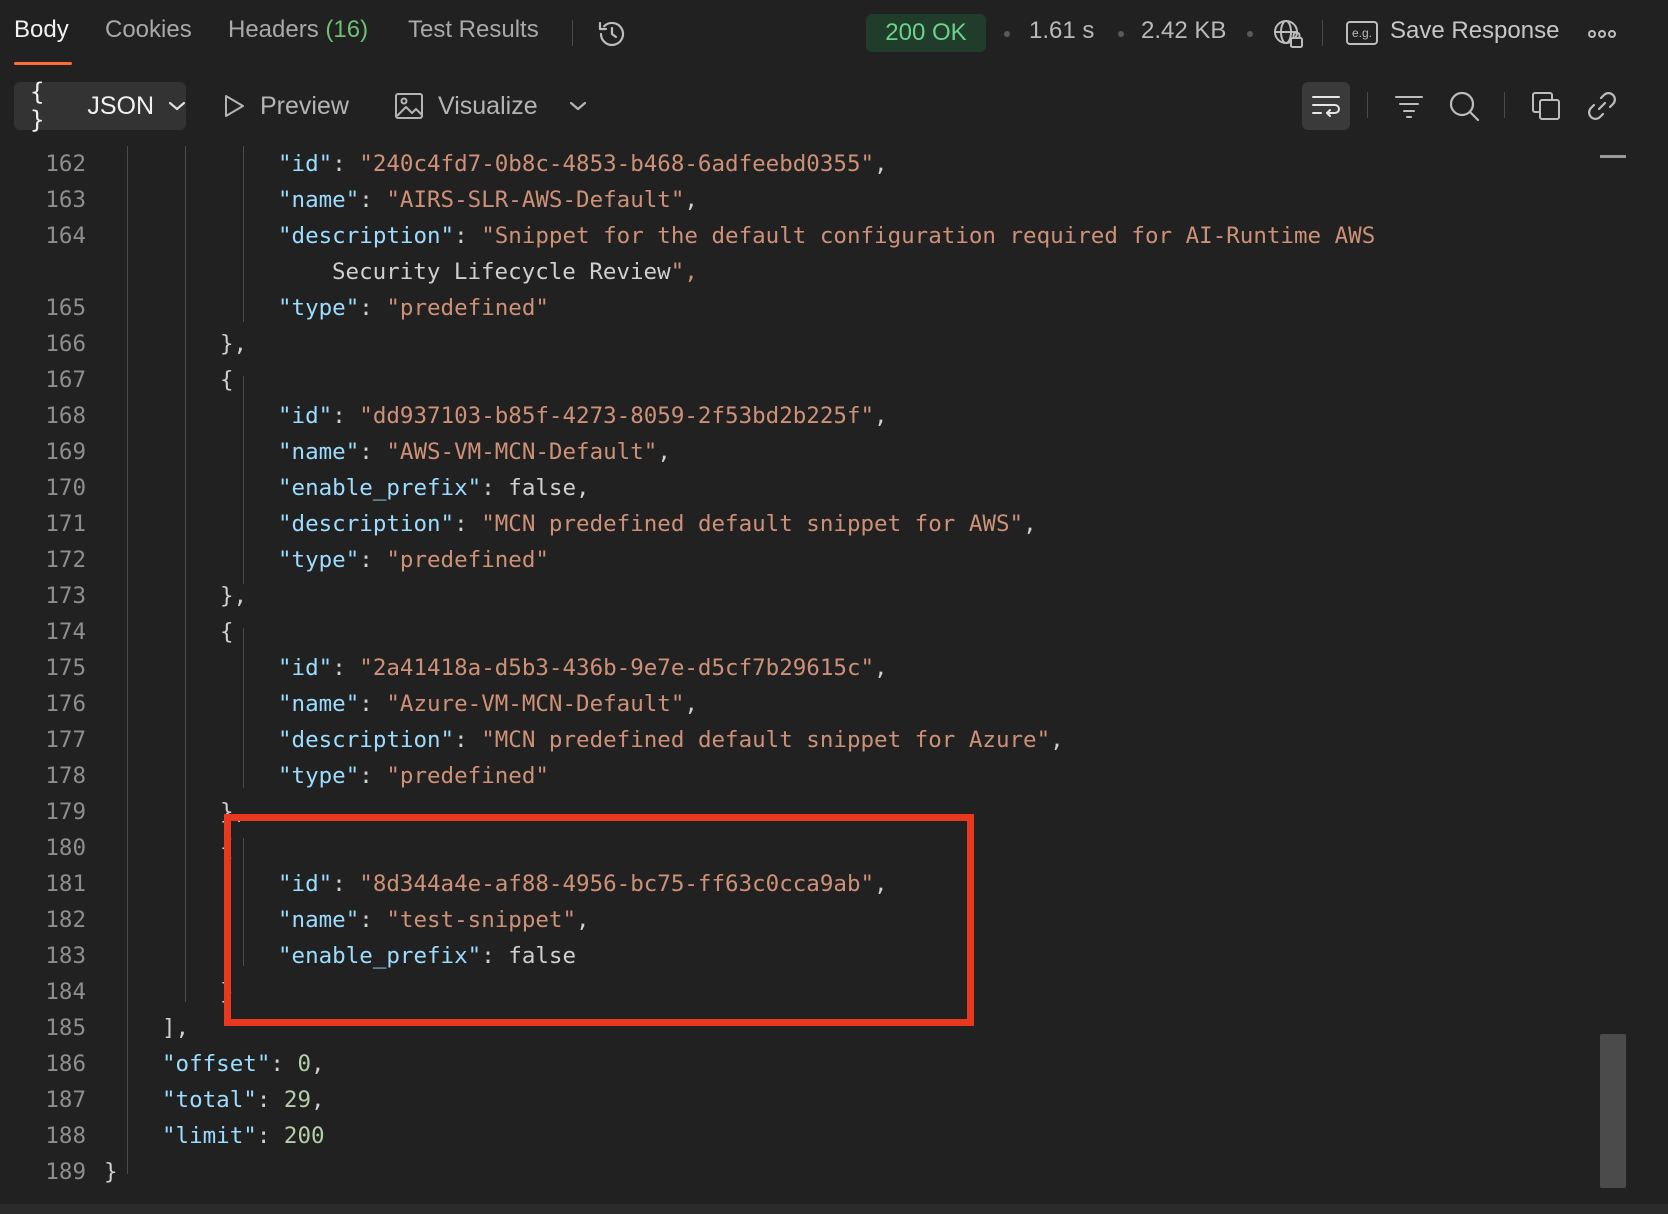 The height and width of the screenshot is (1214, 1668). What do you see at coordinates (1061, 31) in the screenshot?
I see `response-time: 1.61 s` at bounding box center [1061, 31].